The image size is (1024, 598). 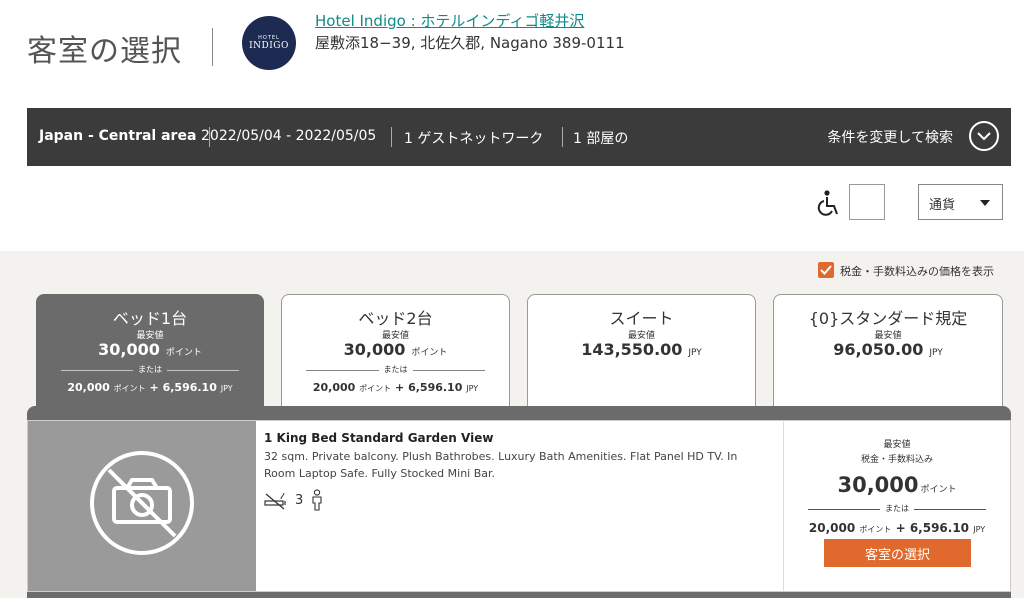 I want to click on accessible-filter-checkbox, so click(x=867, y=202).